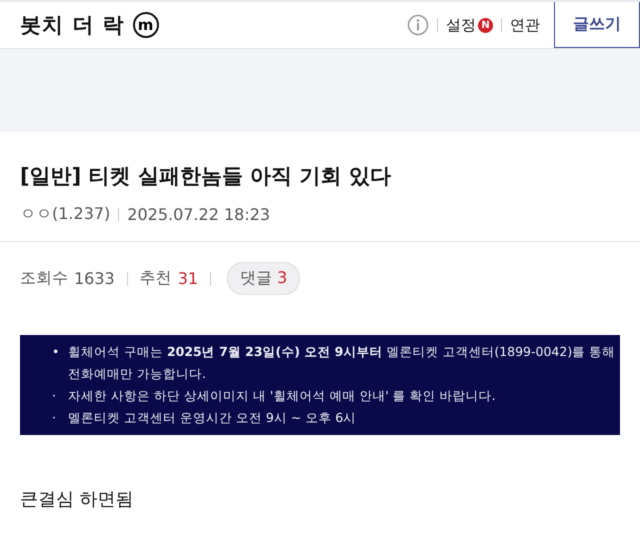  I want to click on comments-button: 댓글 3, so click(263, 278).